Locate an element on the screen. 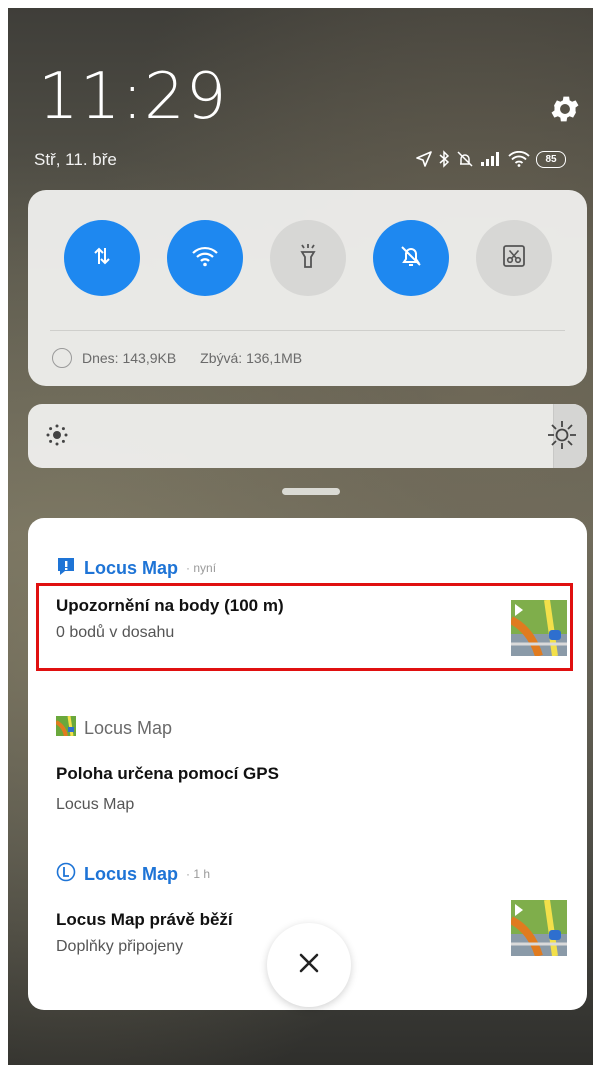 The height and width of the screenshot is (1073, 601). app-icon is located at coordinates (65, 728).